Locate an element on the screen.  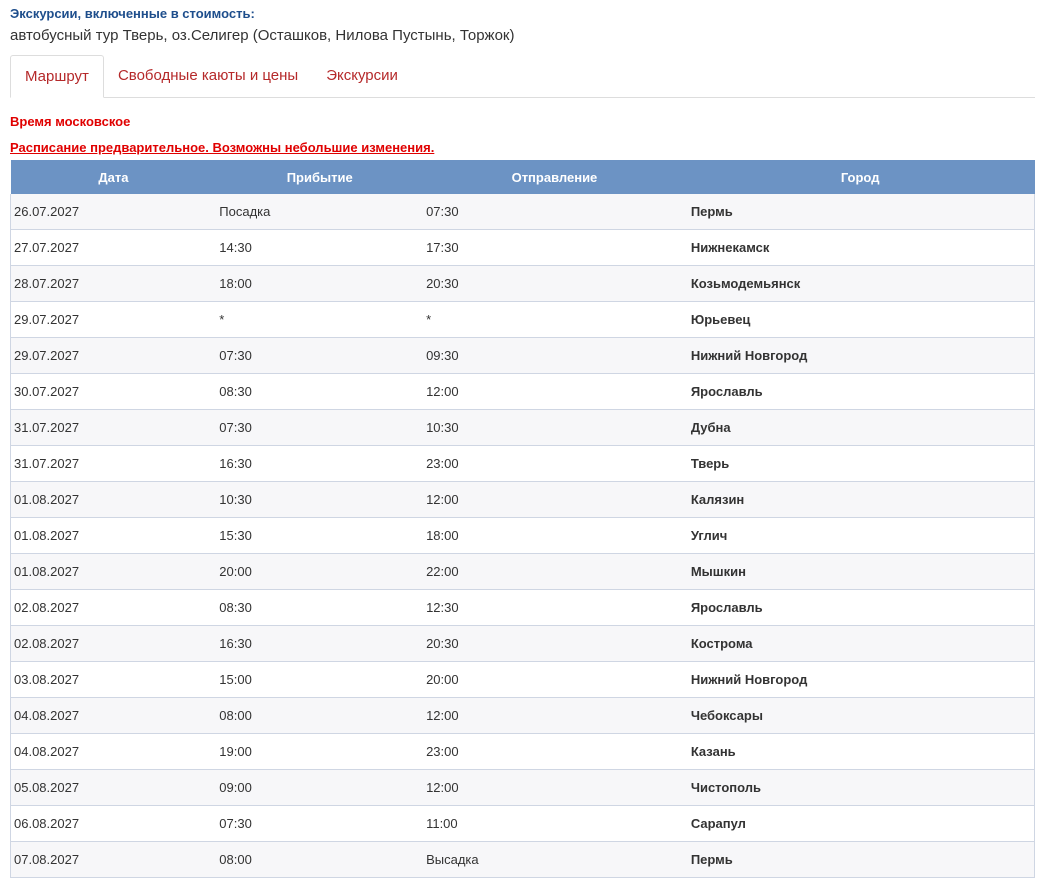
table-header-row: Дата Прибытие Отправление Город is located at coordinates (522, 177).